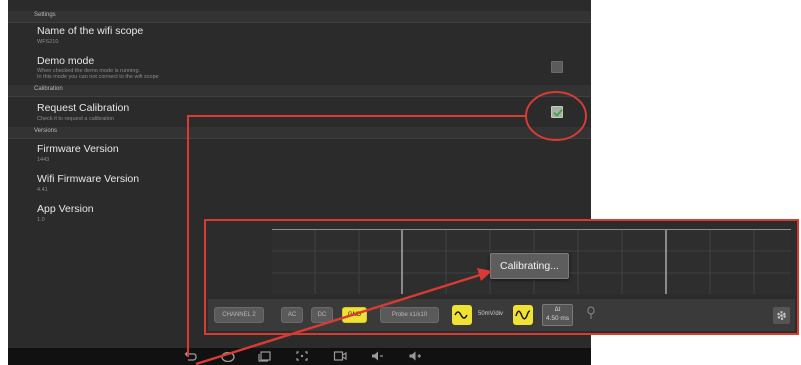 Image resolution: width=801 pixels, height=365 pixels. I want to click on wifi-firmware-version-title: Wifi Firmware Version, so click(88, 179).